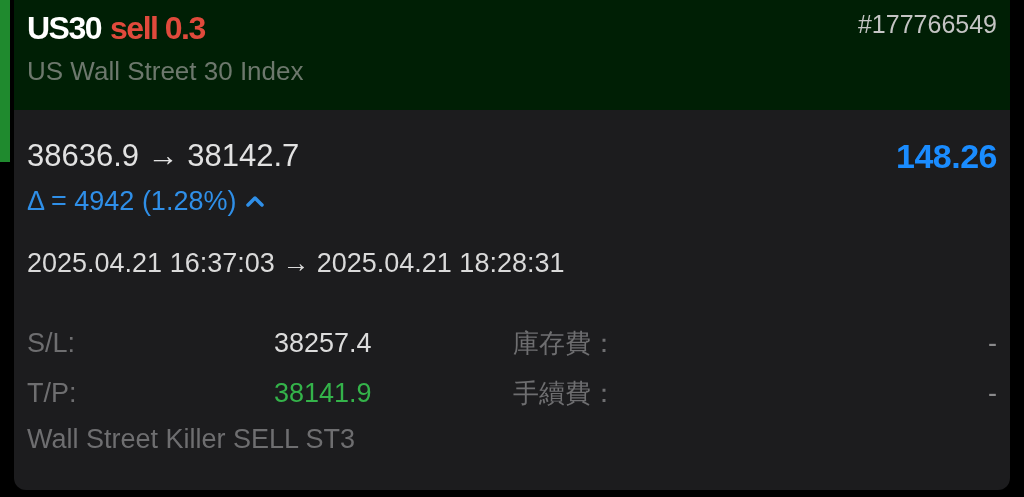 The image size is (1024, 497). Describe the element at coordinates (52, 393) in the screenshot. I see `row-label: T/P:` at that location.